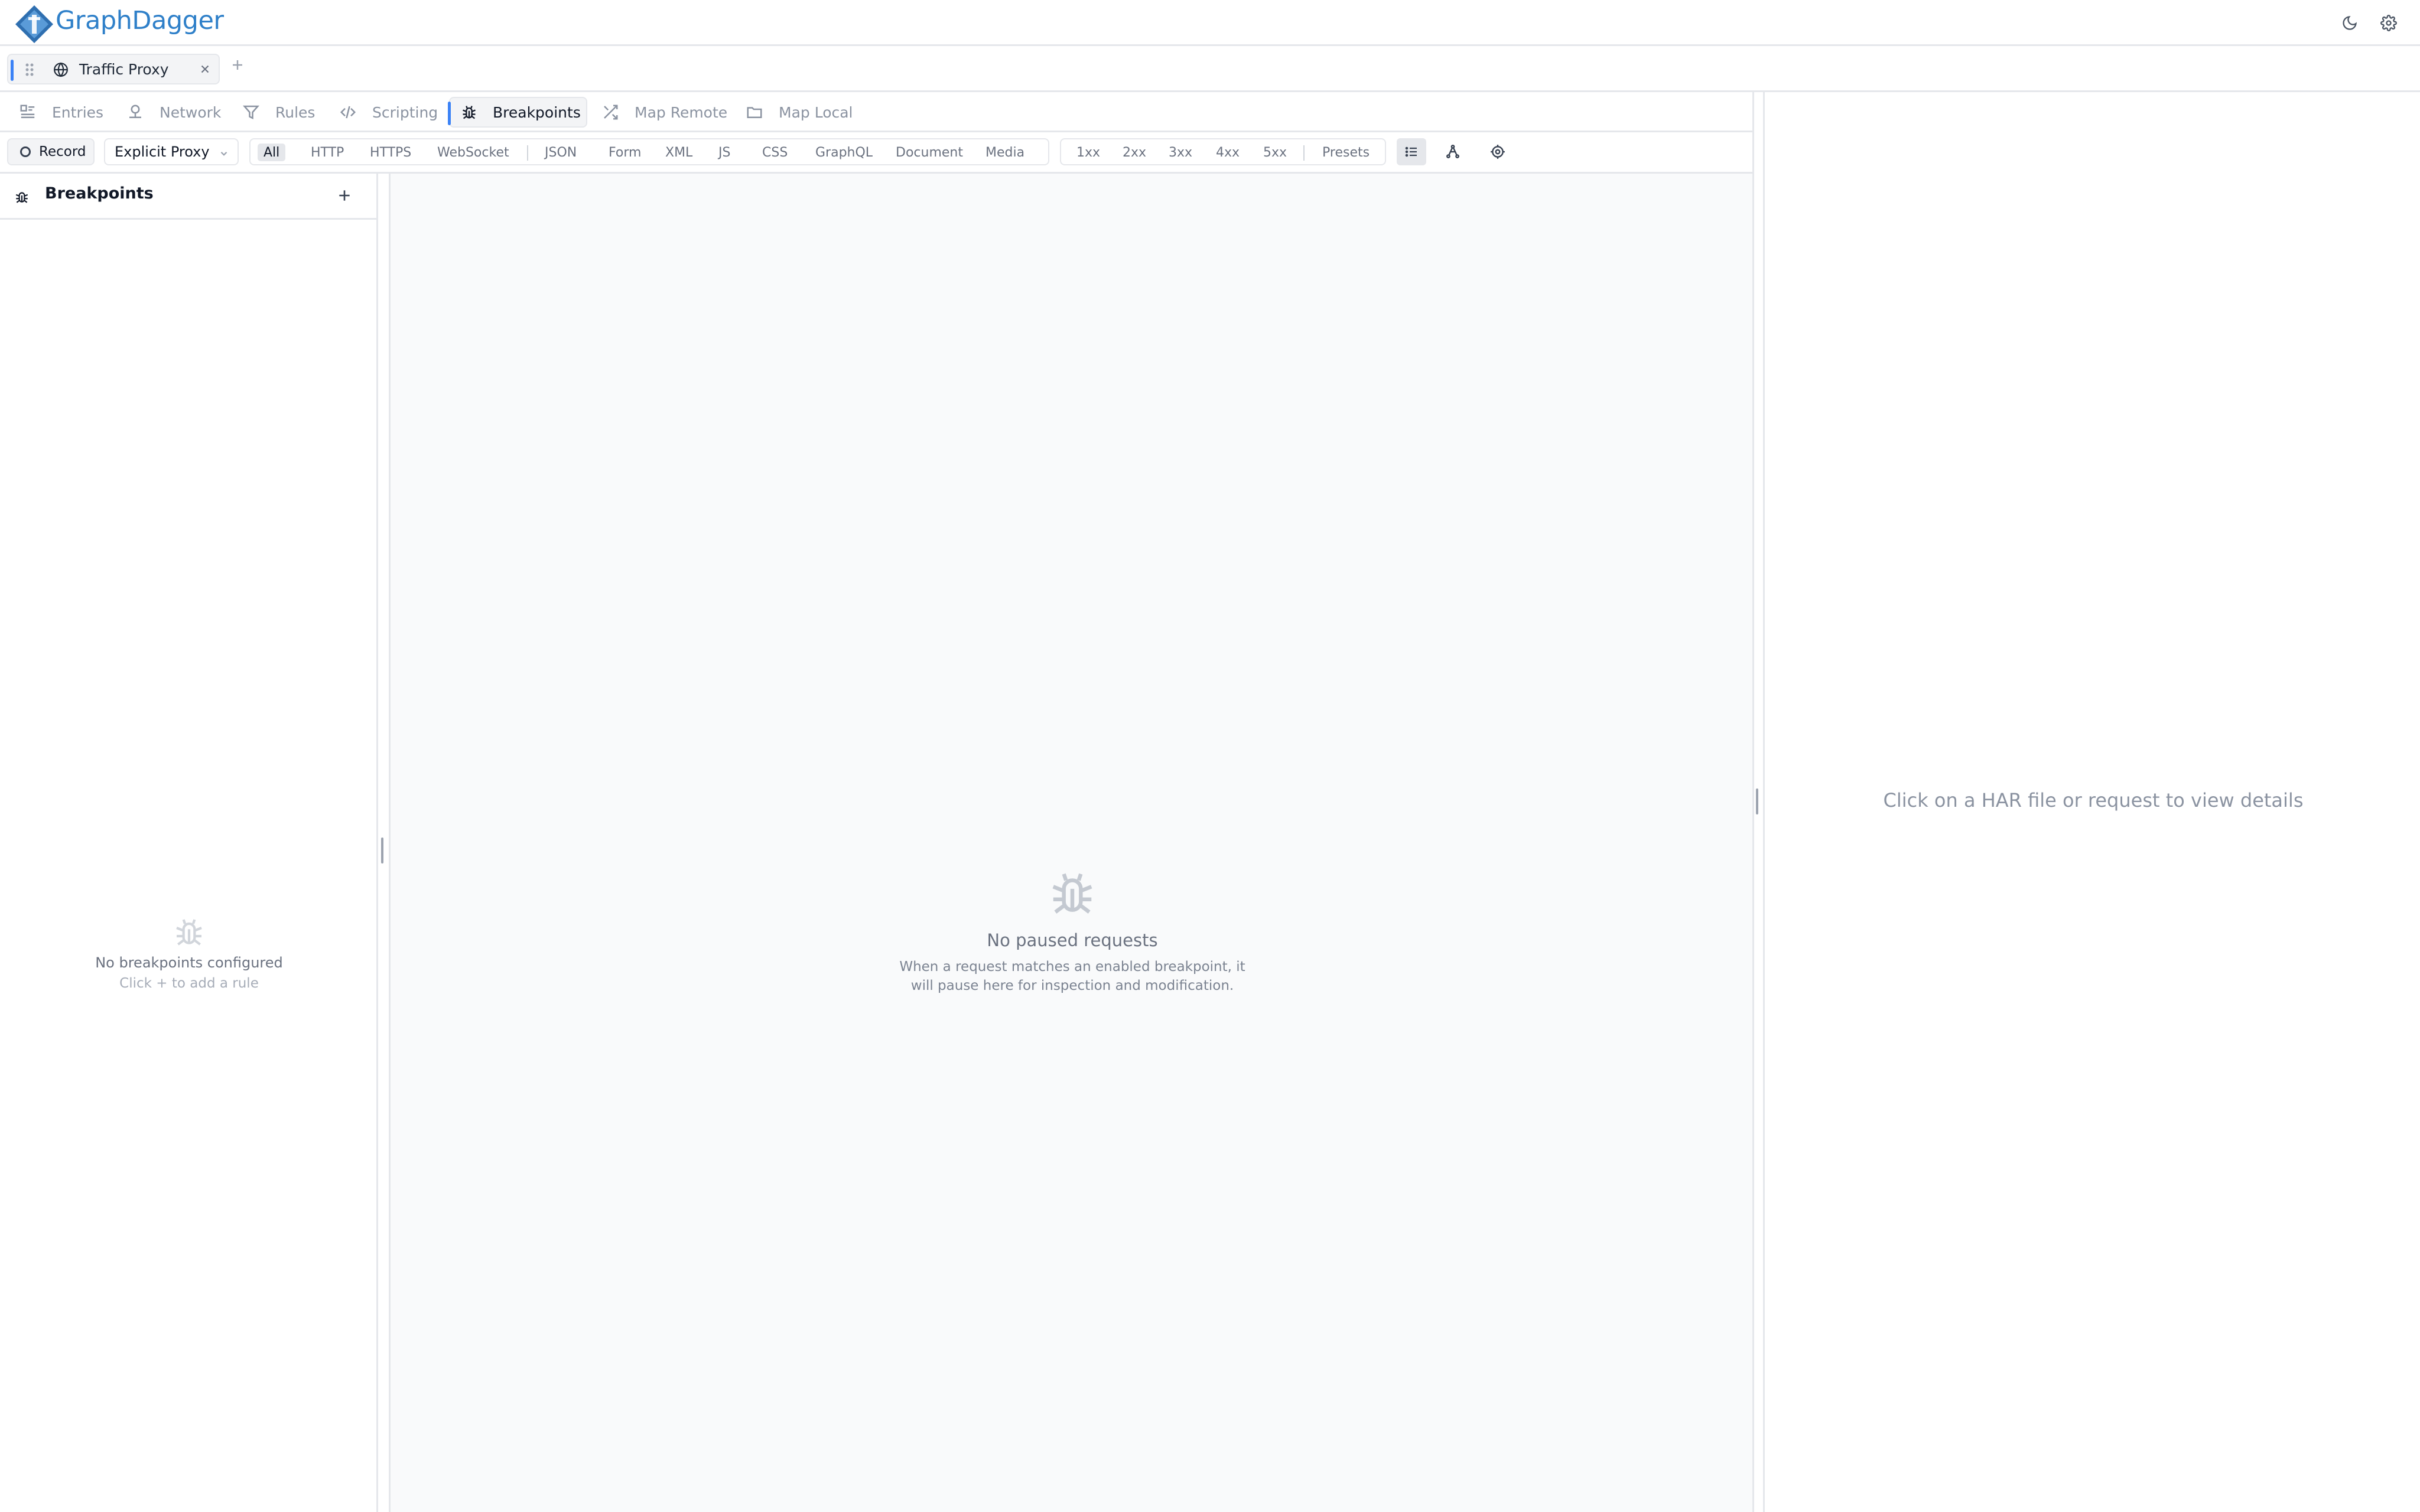 The image size is (2420, 1512). I want to click on nav-map-local: Map Local, so click(799, 112).